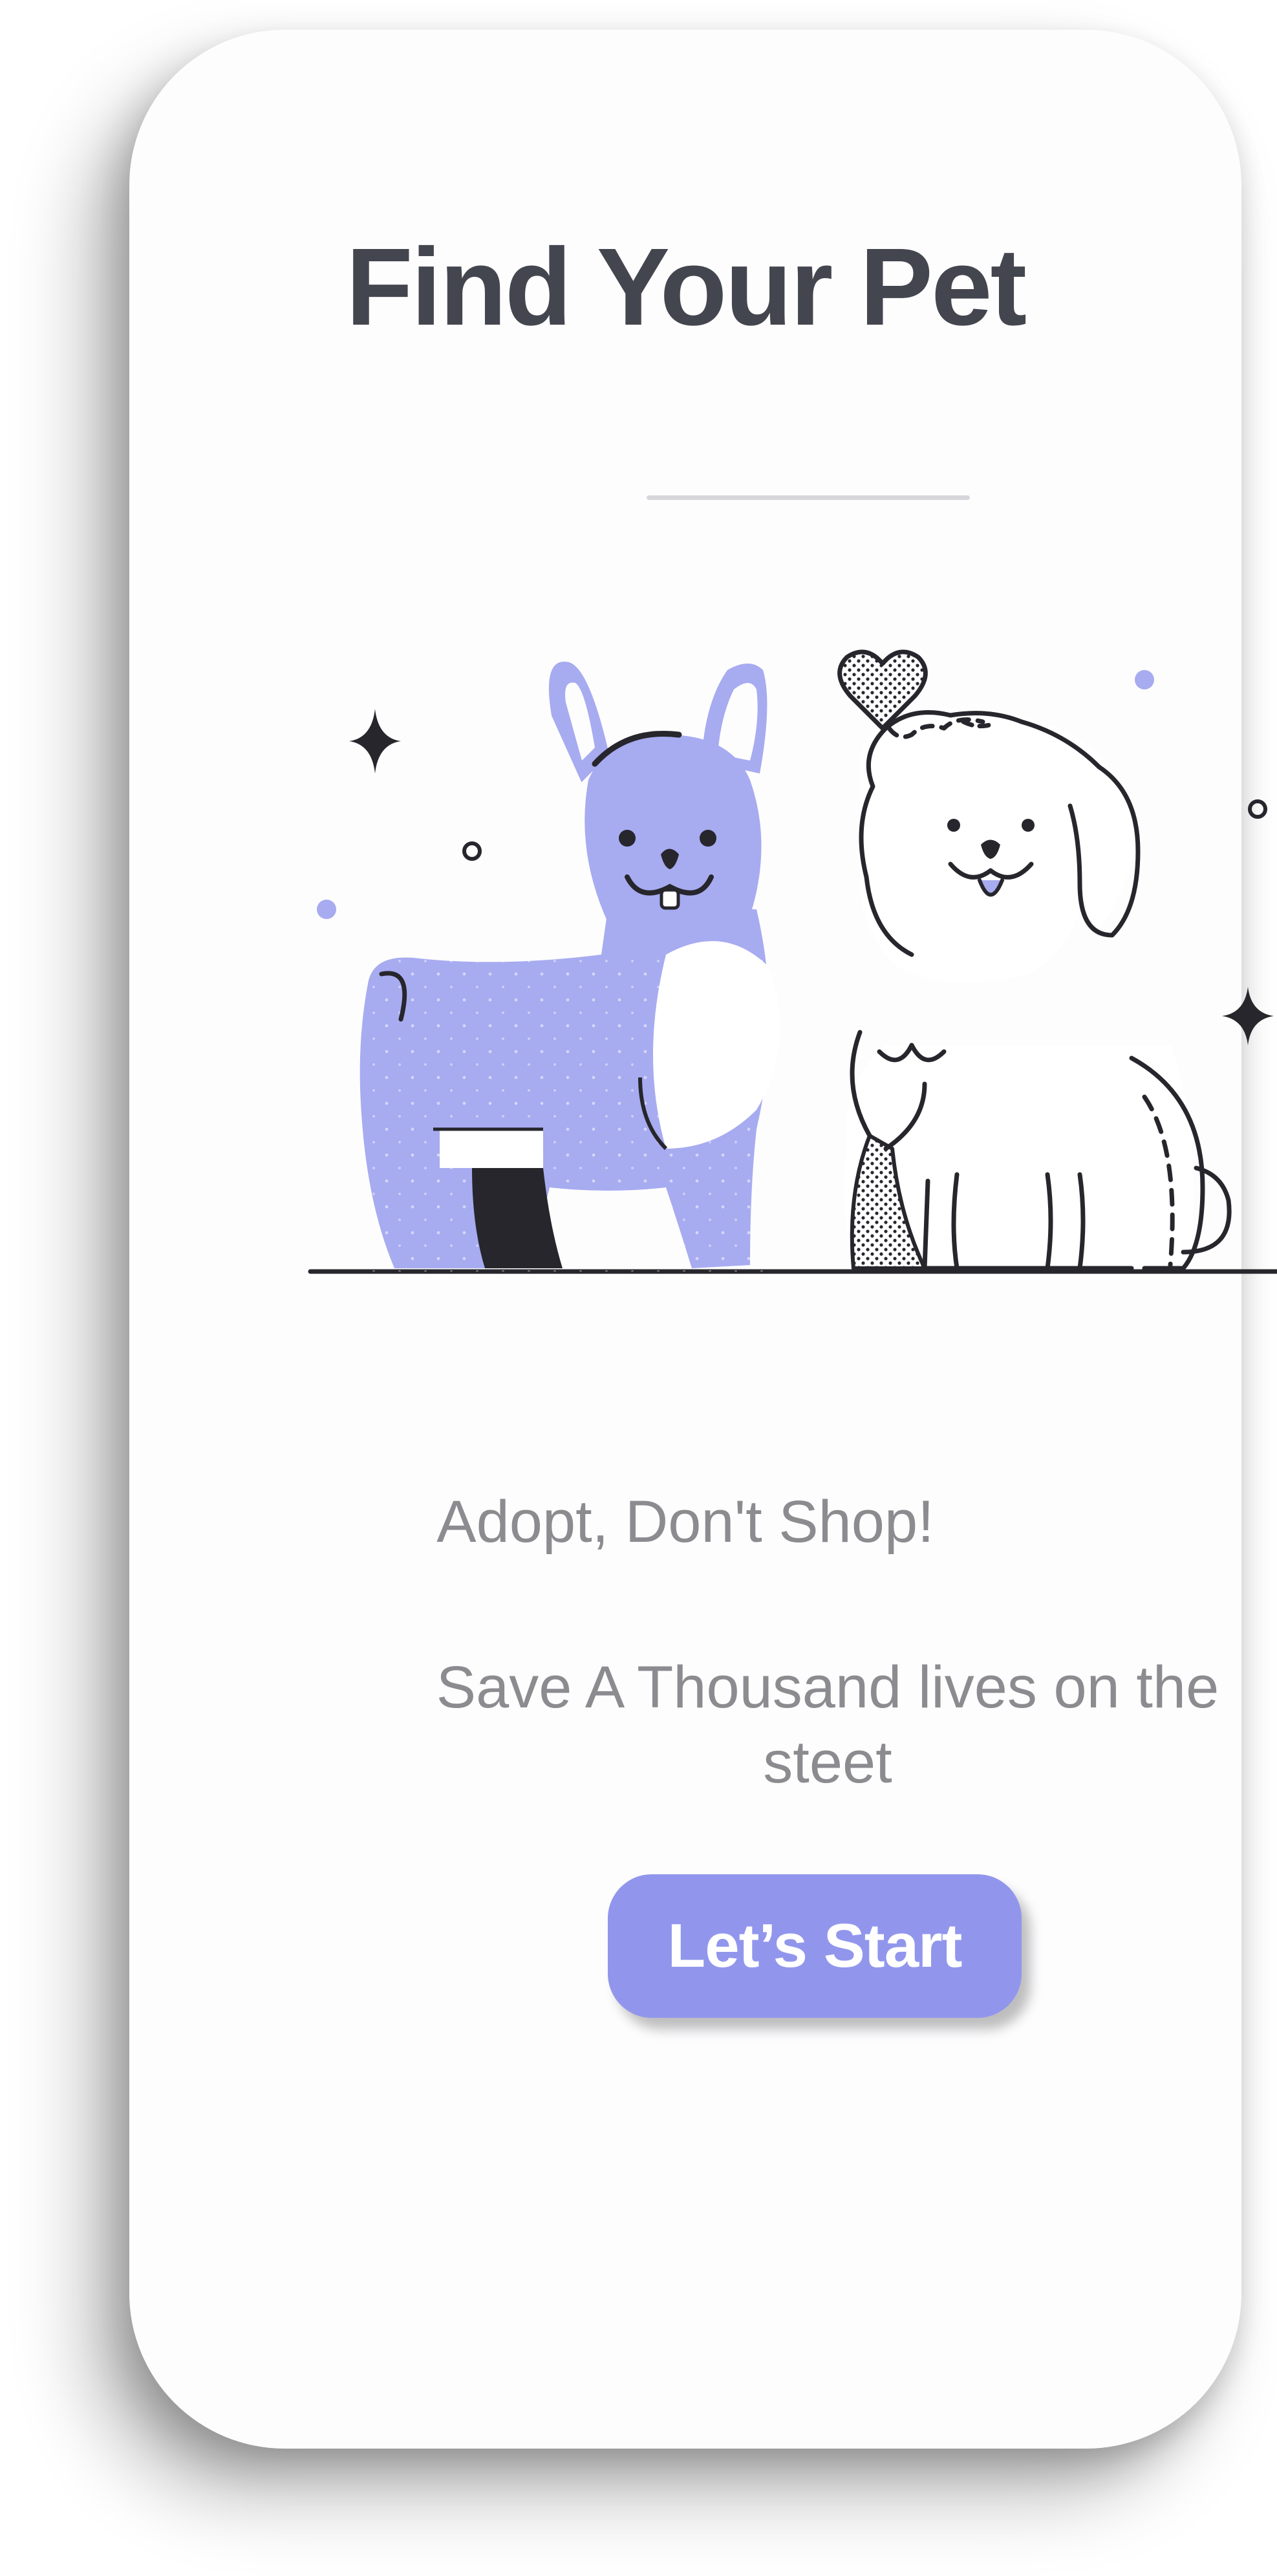 The height and width of the screenshot is (2576, 1277). I want to click on lets-start-button: Let’s Start, so click(815, 1946).